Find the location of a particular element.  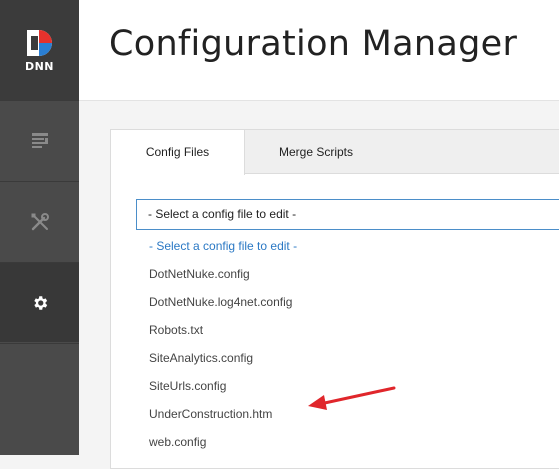

tab-bar: Config Files Merge Scripts is located at coordinates (335, 152).